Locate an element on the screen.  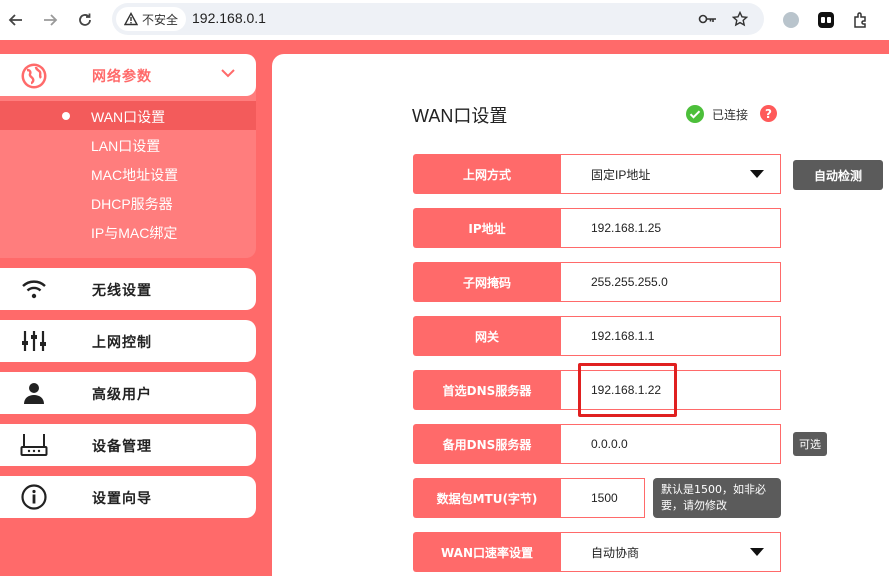
globe-icon is located at coordinates (34, 76).